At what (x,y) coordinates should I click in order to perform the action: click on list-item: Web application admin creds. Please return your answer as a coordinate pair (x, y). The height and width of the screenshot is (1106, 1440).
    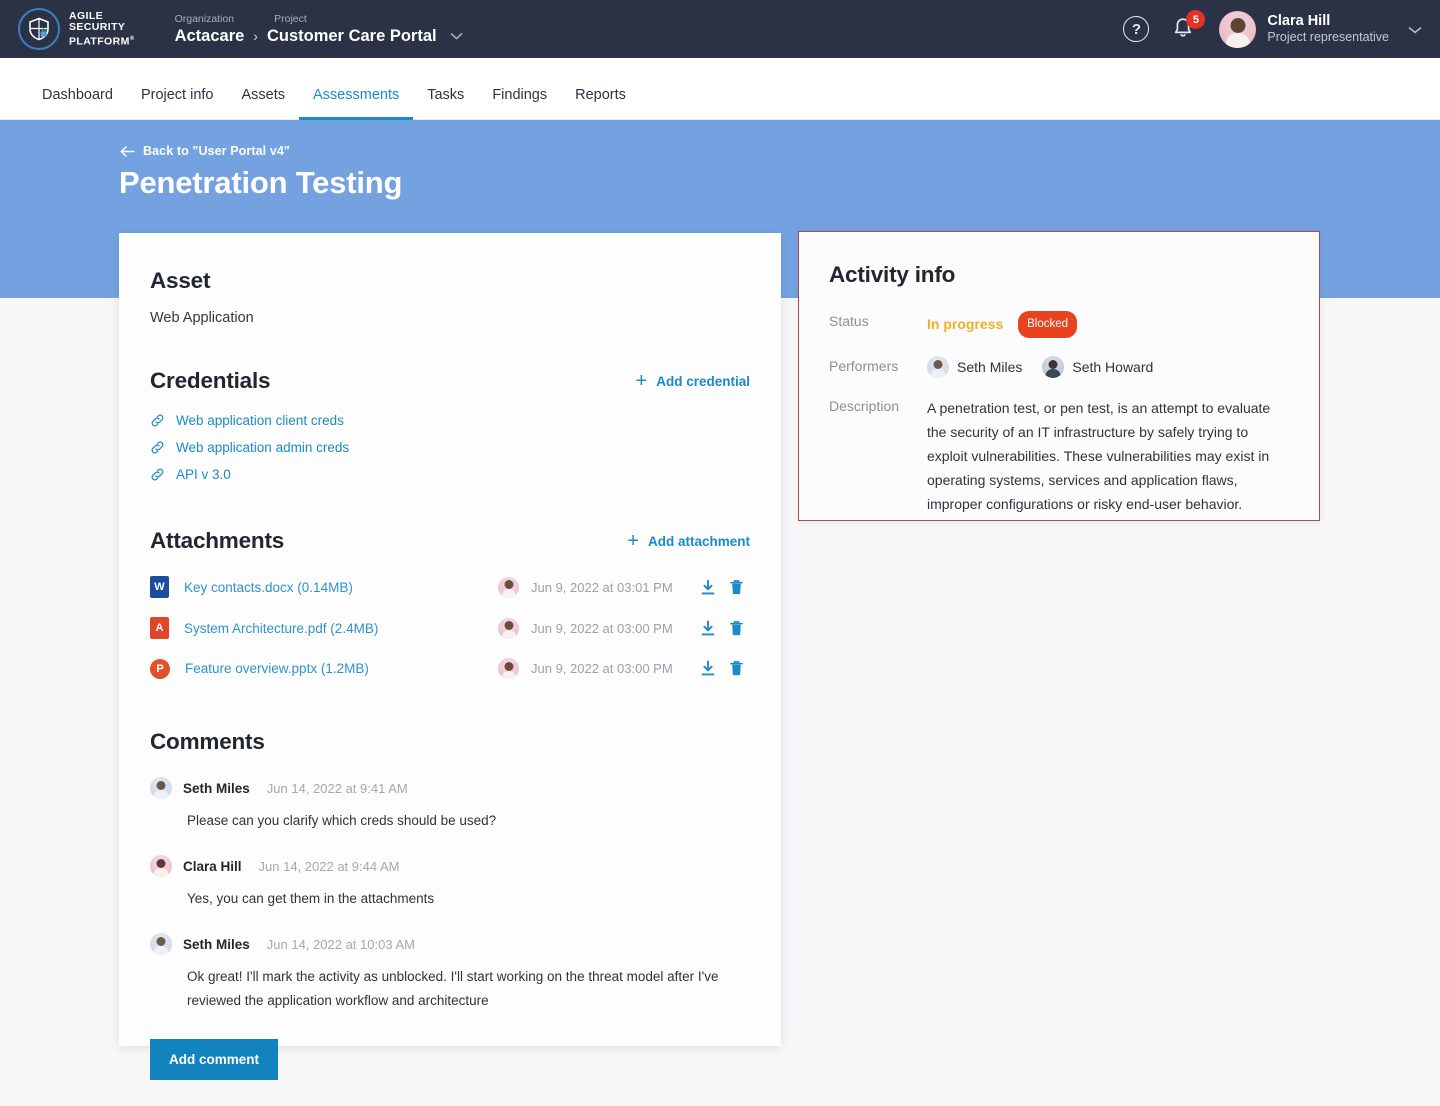
    Looking at the image, I should click on (450, 447).